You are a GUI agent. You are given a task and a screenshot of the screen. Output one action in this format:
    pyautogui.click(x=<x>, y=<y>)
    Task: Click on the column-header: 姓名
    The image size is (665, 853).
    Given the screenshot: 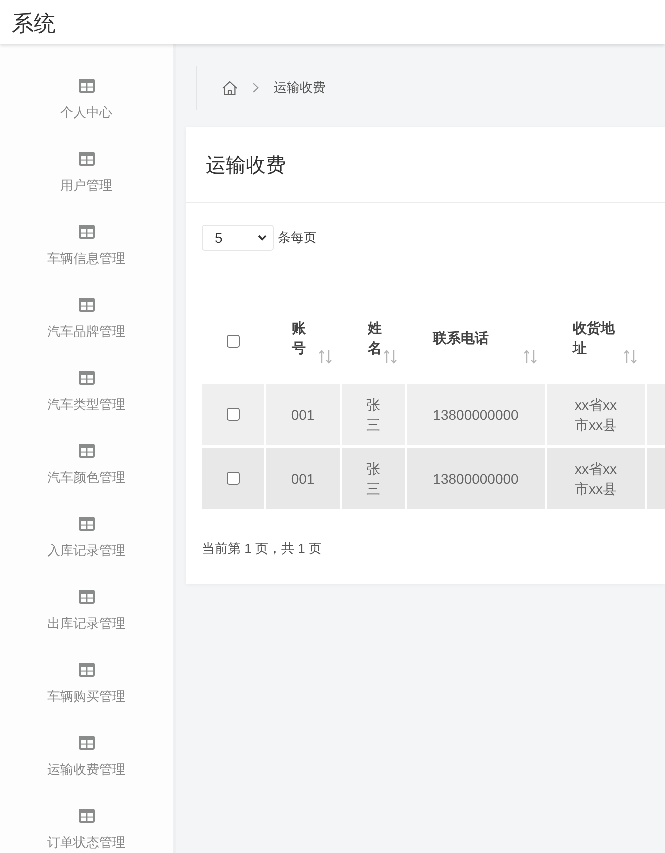 What is the action you would take?
    pyautogui.click(x=373, y=341)
    